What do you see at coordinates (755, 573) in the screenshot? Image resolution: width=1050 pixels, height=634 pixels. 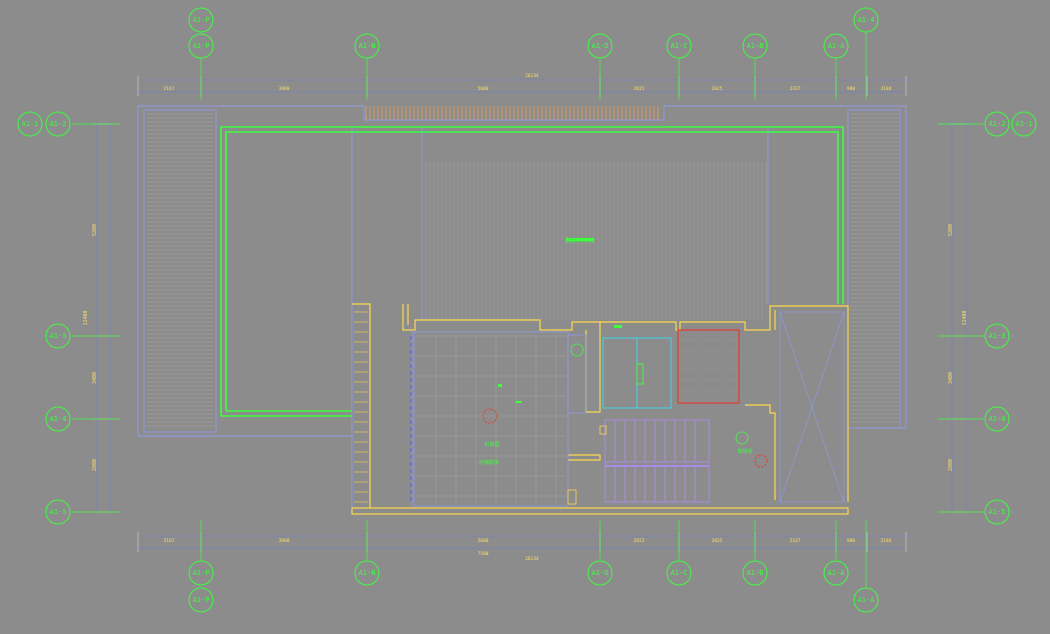 I see `grid-label-bot1-4: A1-B` at bounding box center [755, 573].